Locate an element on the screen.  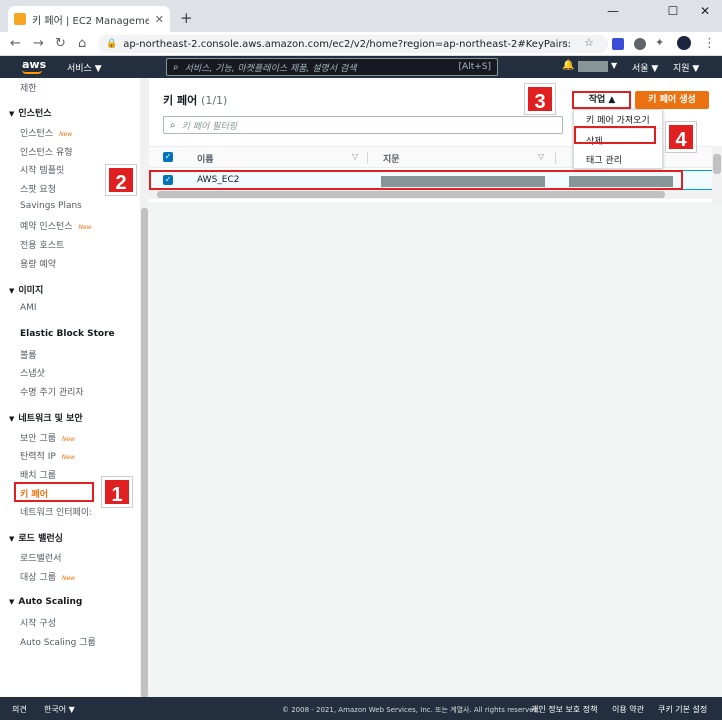
home-icon: ⌂ is located at coordinates (82, 43).